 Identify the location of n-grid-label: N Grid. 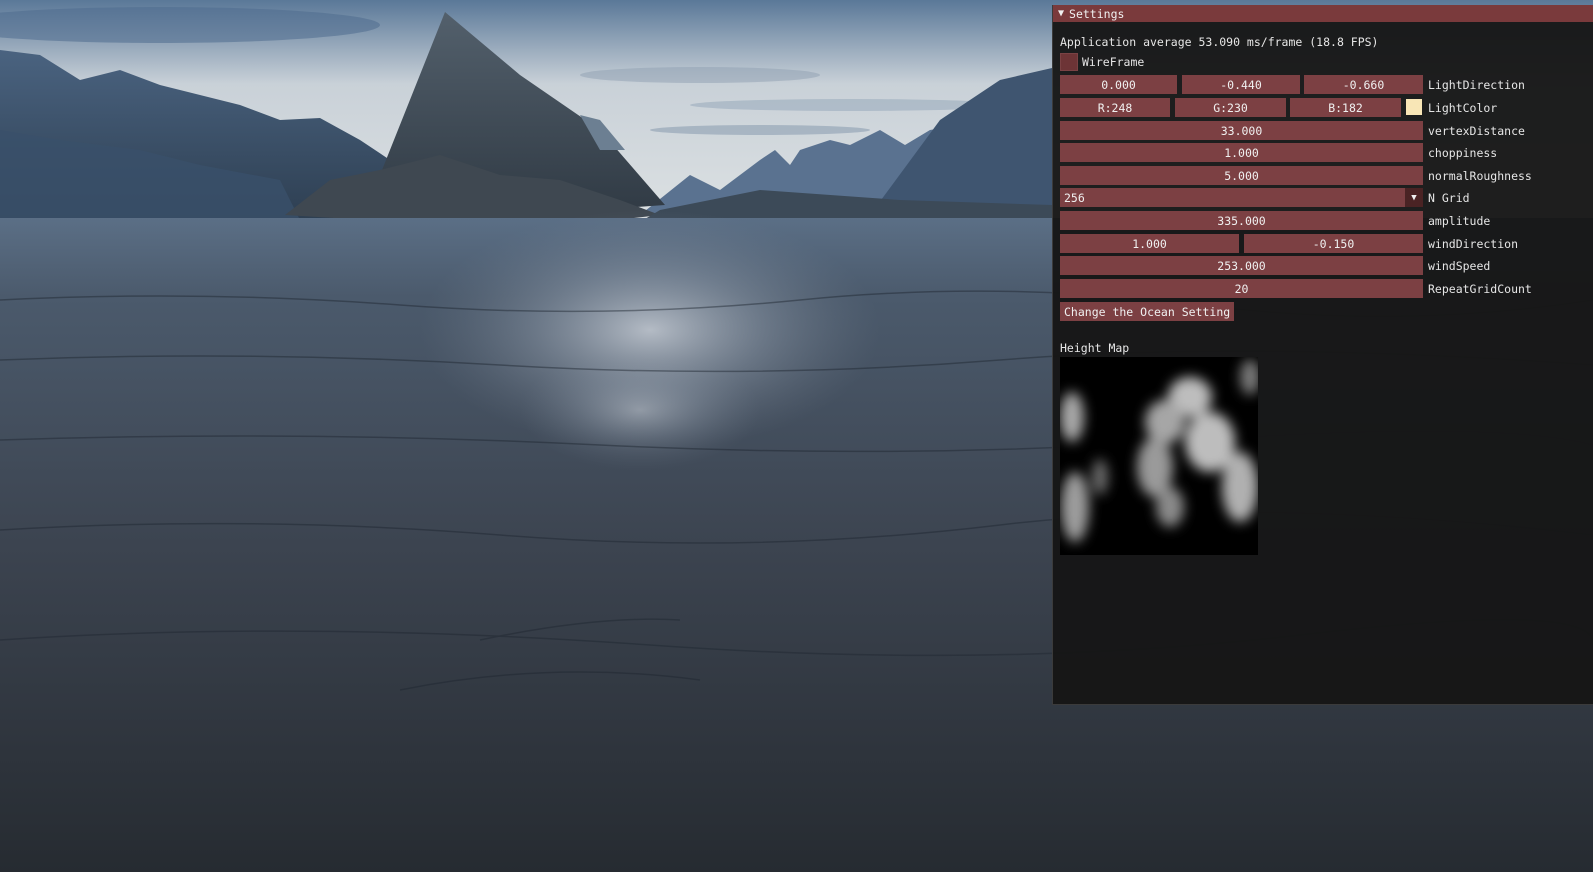
(1449, 197).